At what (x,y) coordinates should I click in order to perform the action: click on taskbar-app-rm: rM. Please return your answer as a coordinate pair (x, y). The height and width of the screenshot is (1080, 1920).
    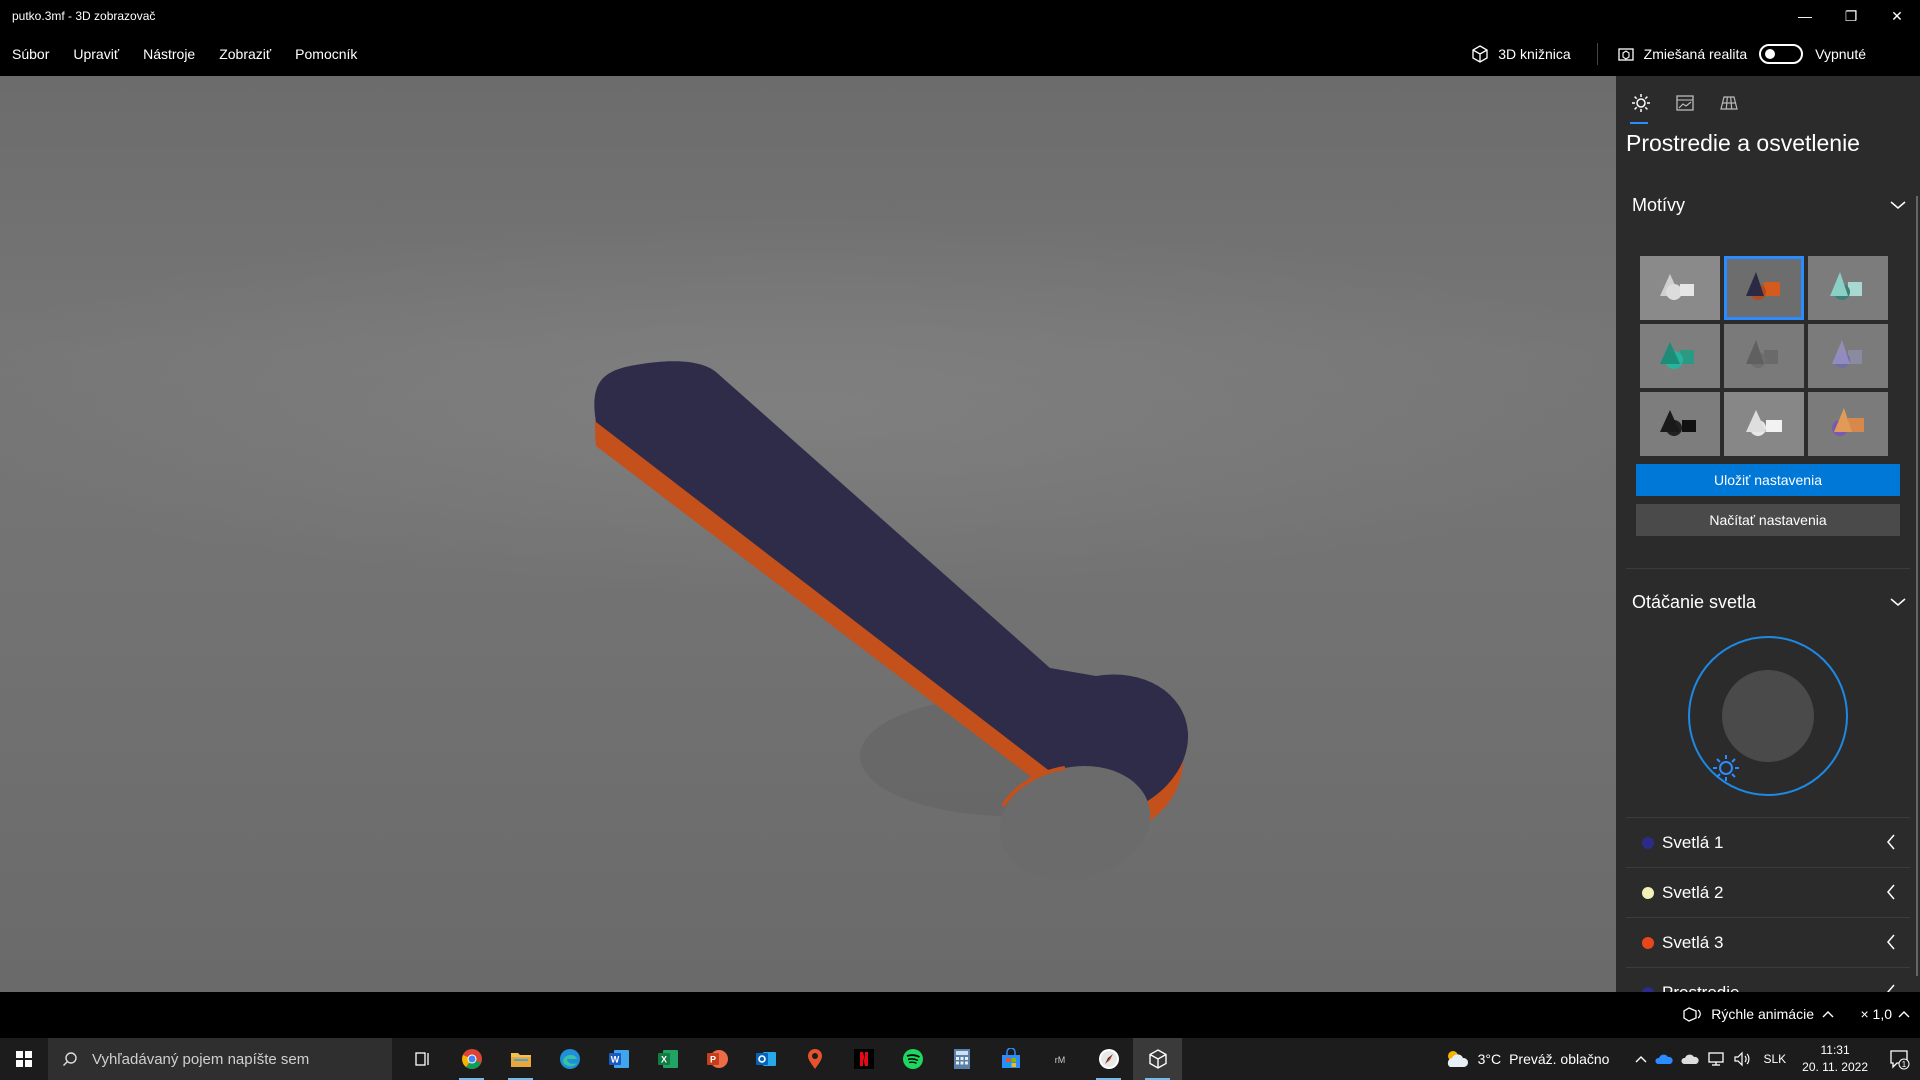
    Looking at the image, I should click on (1059, 1059).